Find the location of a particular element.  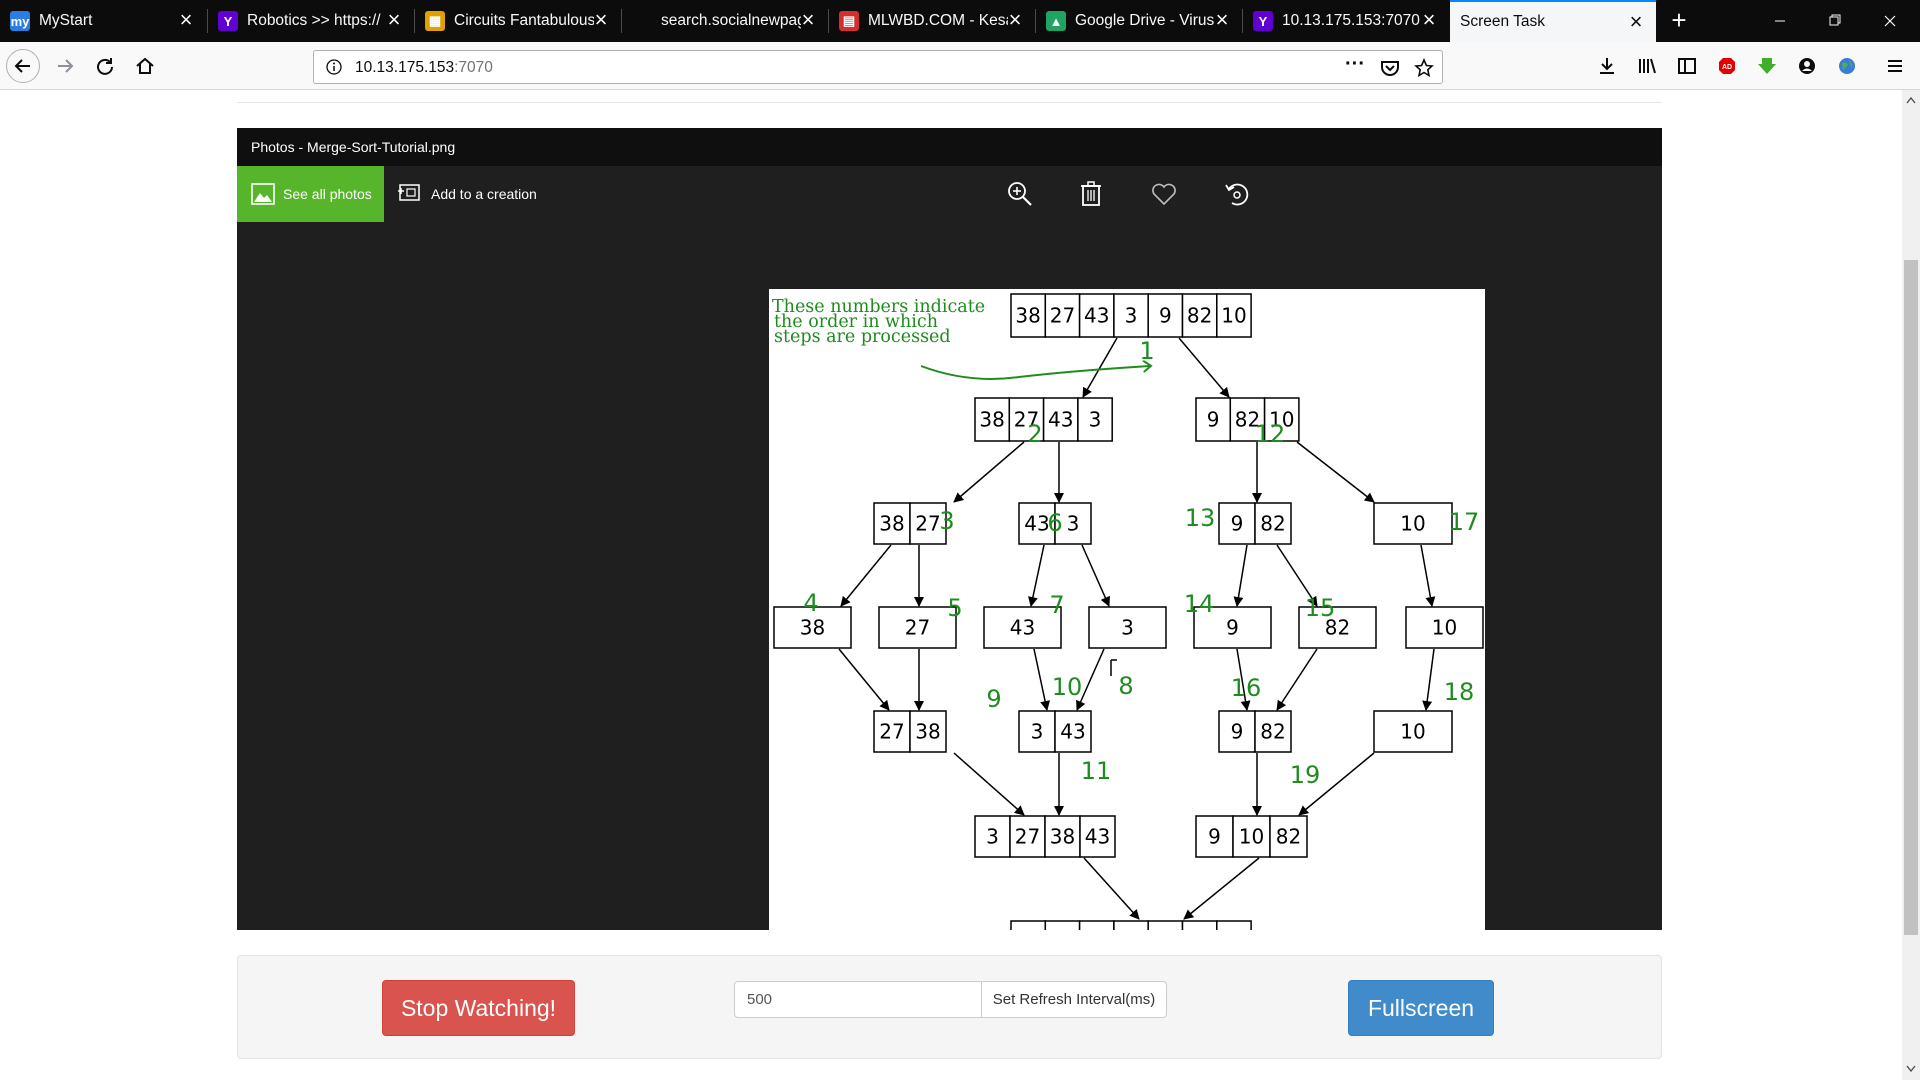

rotate-button is located at coordinates (1237, 194).